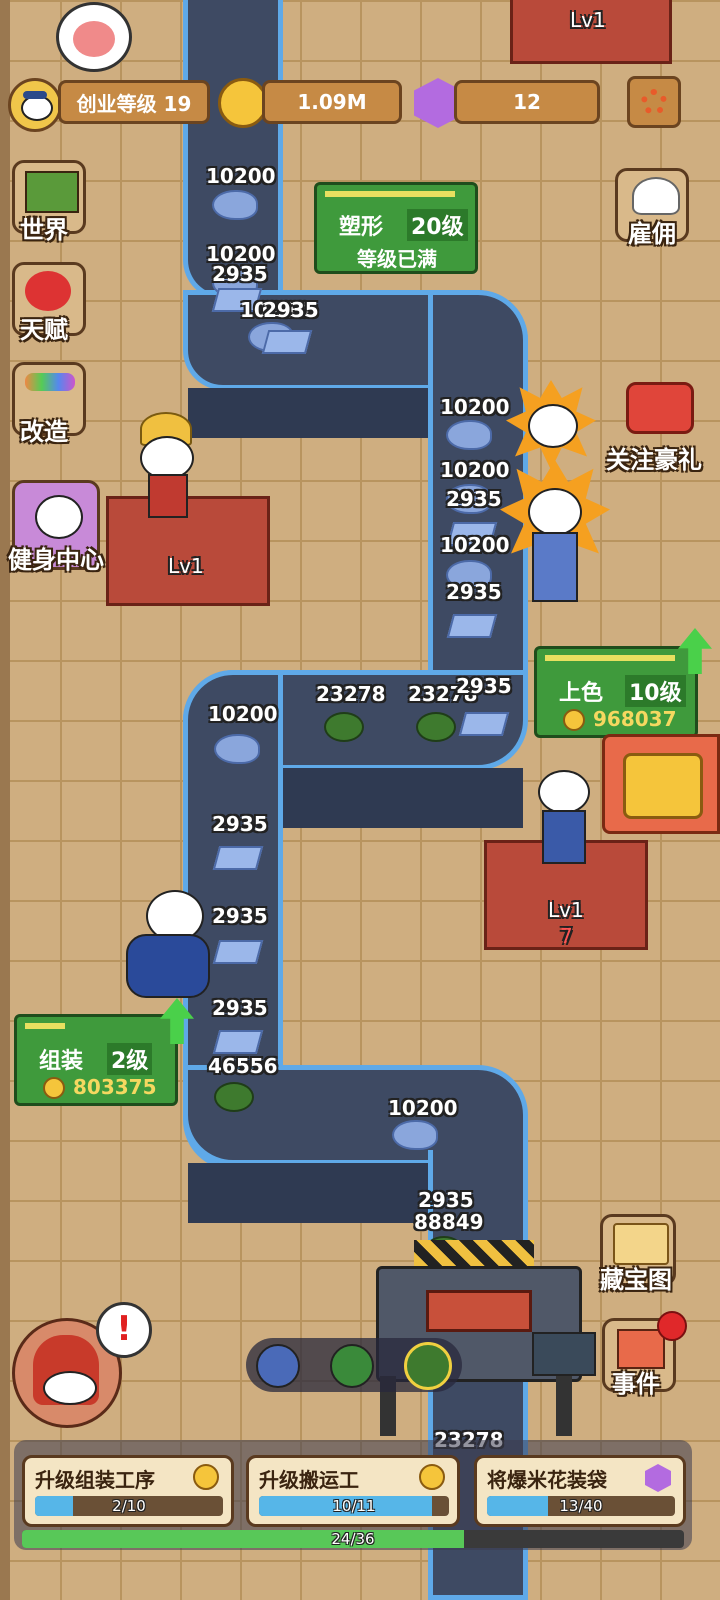 The width and height of the screenshot is (720, 1600). I want to click on coloring-name: 上色, so click(581, 693).